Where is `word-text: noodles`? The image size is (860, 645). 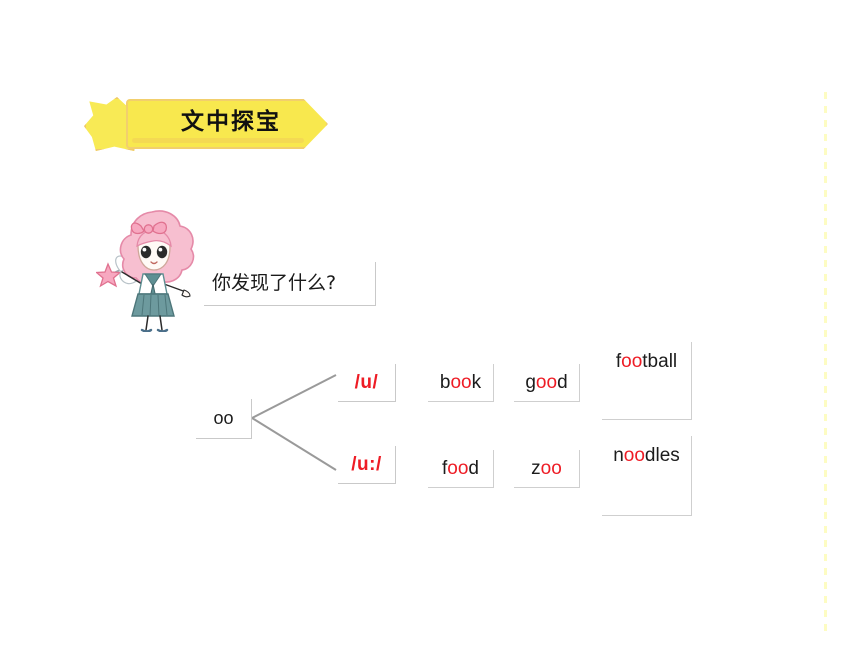
word-text: noodles is located at coordinates (646, 455).